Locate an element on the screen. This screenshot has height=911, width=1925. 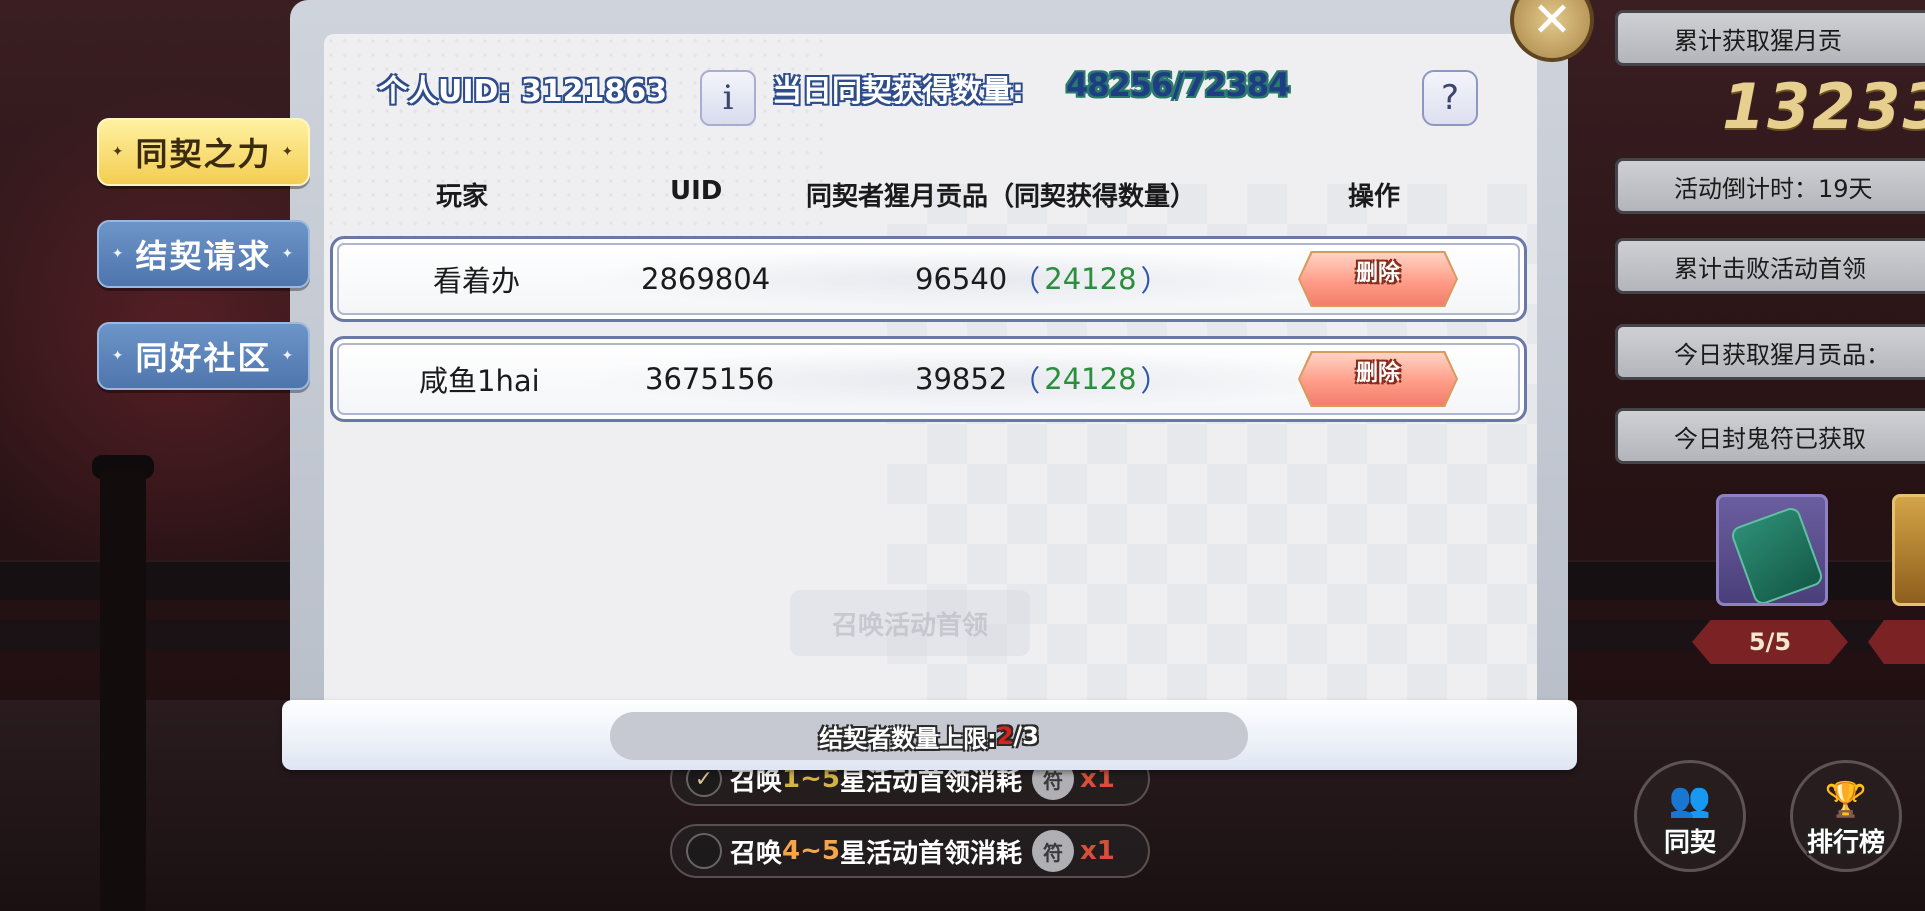
tab-bond-power: ✦ 同契之力 ✦ is located at coordinates (203, 152).